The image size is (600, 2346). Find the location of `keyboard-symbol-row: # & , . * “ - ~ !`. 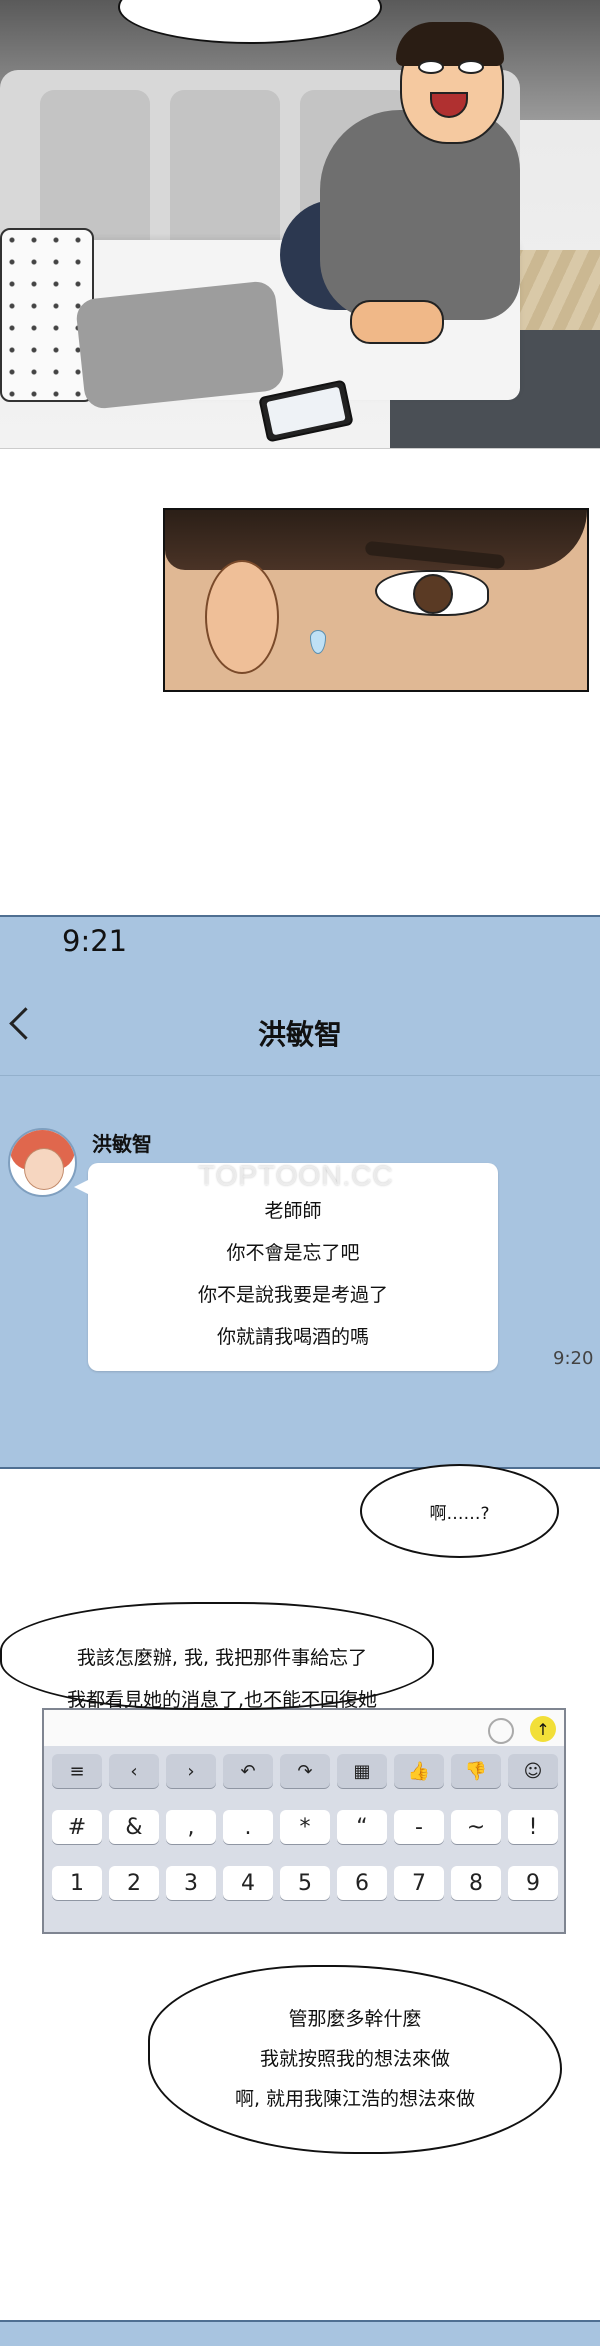

keyboard-symbol-row: # & , . * “ - ~ ! is located at coordinates (304, 1827).